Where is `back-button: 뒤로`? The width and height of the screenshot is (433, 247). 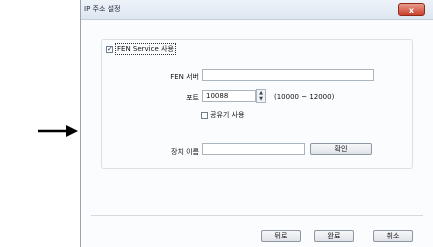 back-button: 뒤로 is located at coordinates (281, 236).